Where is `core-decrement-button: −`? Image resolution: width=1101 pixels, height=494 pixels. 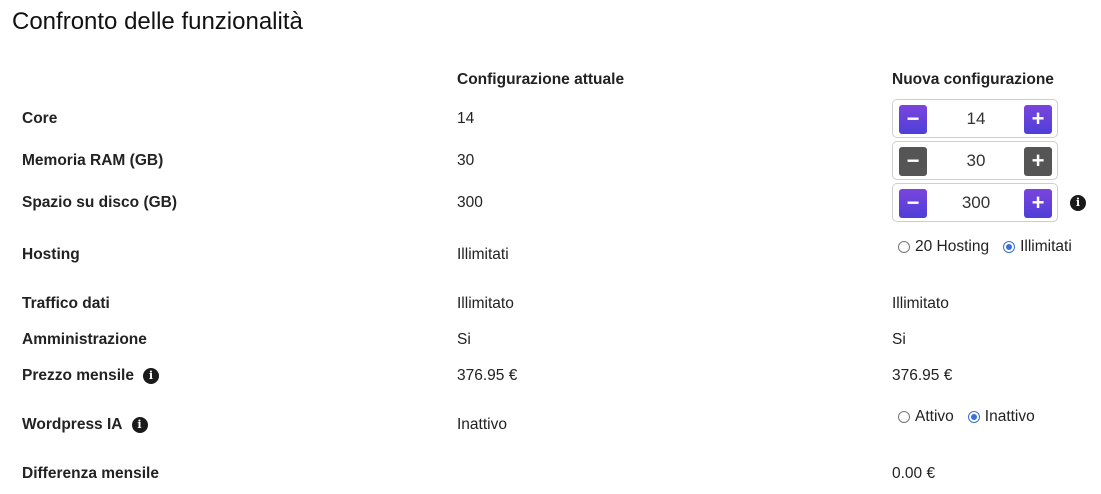 core-decrement-button: − is located at coordinates (913, 119).